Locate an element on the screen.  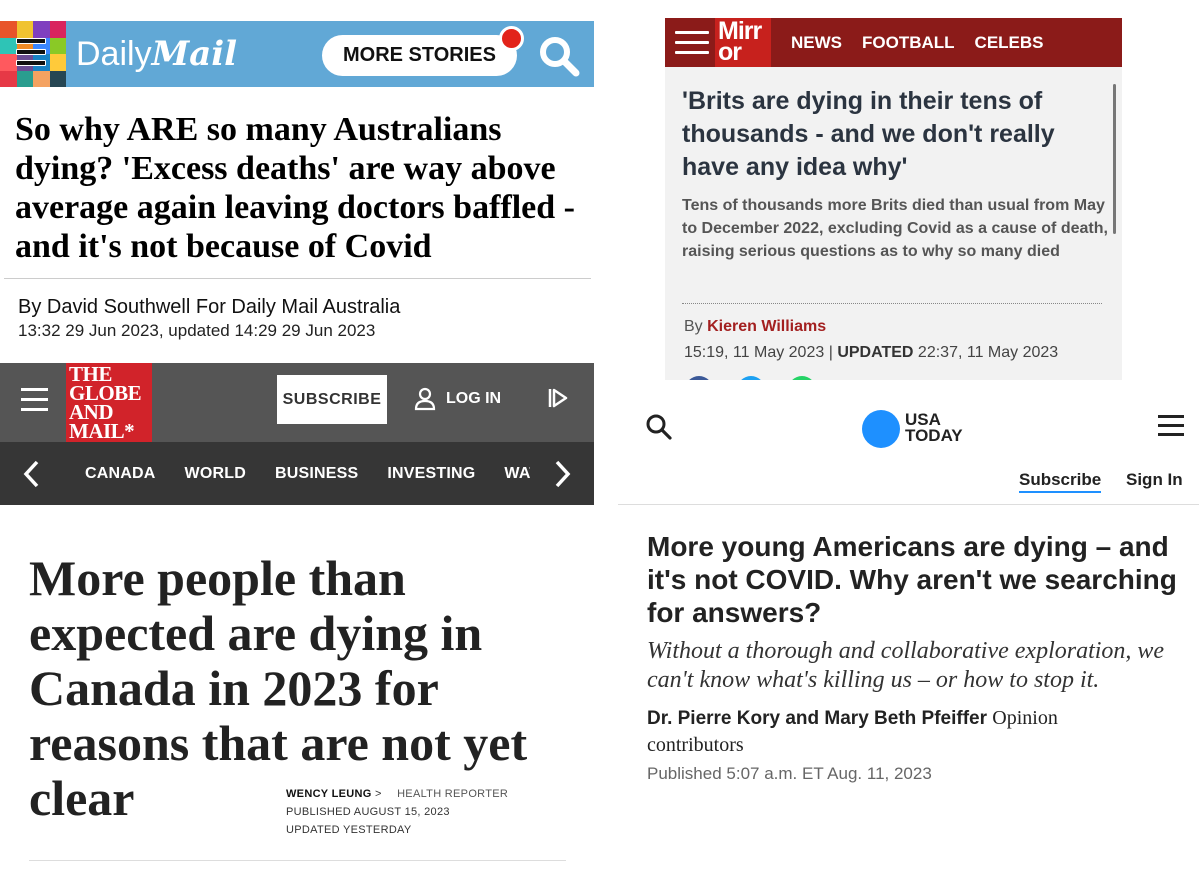
nav-item-news: NEWS is located at coordinates (816, 43).